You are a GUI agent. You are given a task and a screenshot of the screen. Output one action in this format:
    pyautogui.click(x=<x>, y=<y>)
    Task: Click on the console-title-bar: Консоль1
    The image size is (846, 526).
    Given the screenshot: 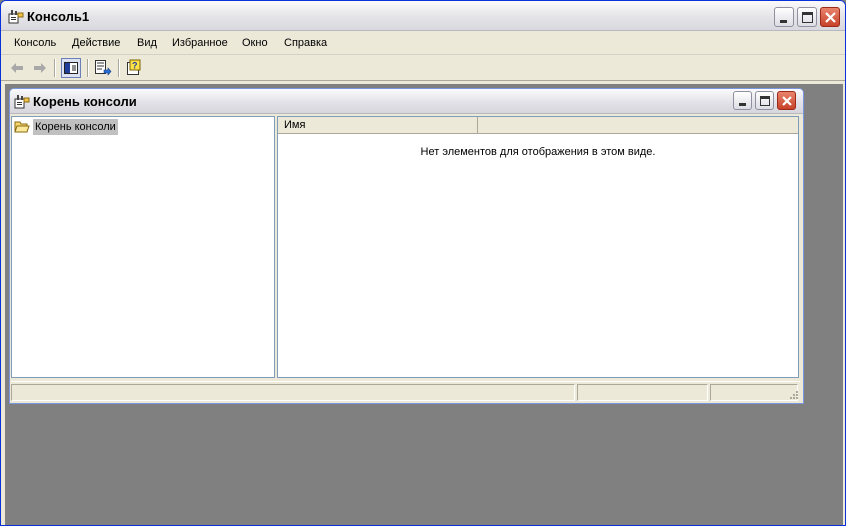 What is the action you would take?
    pyautogui.click(x=423, y=16)
    